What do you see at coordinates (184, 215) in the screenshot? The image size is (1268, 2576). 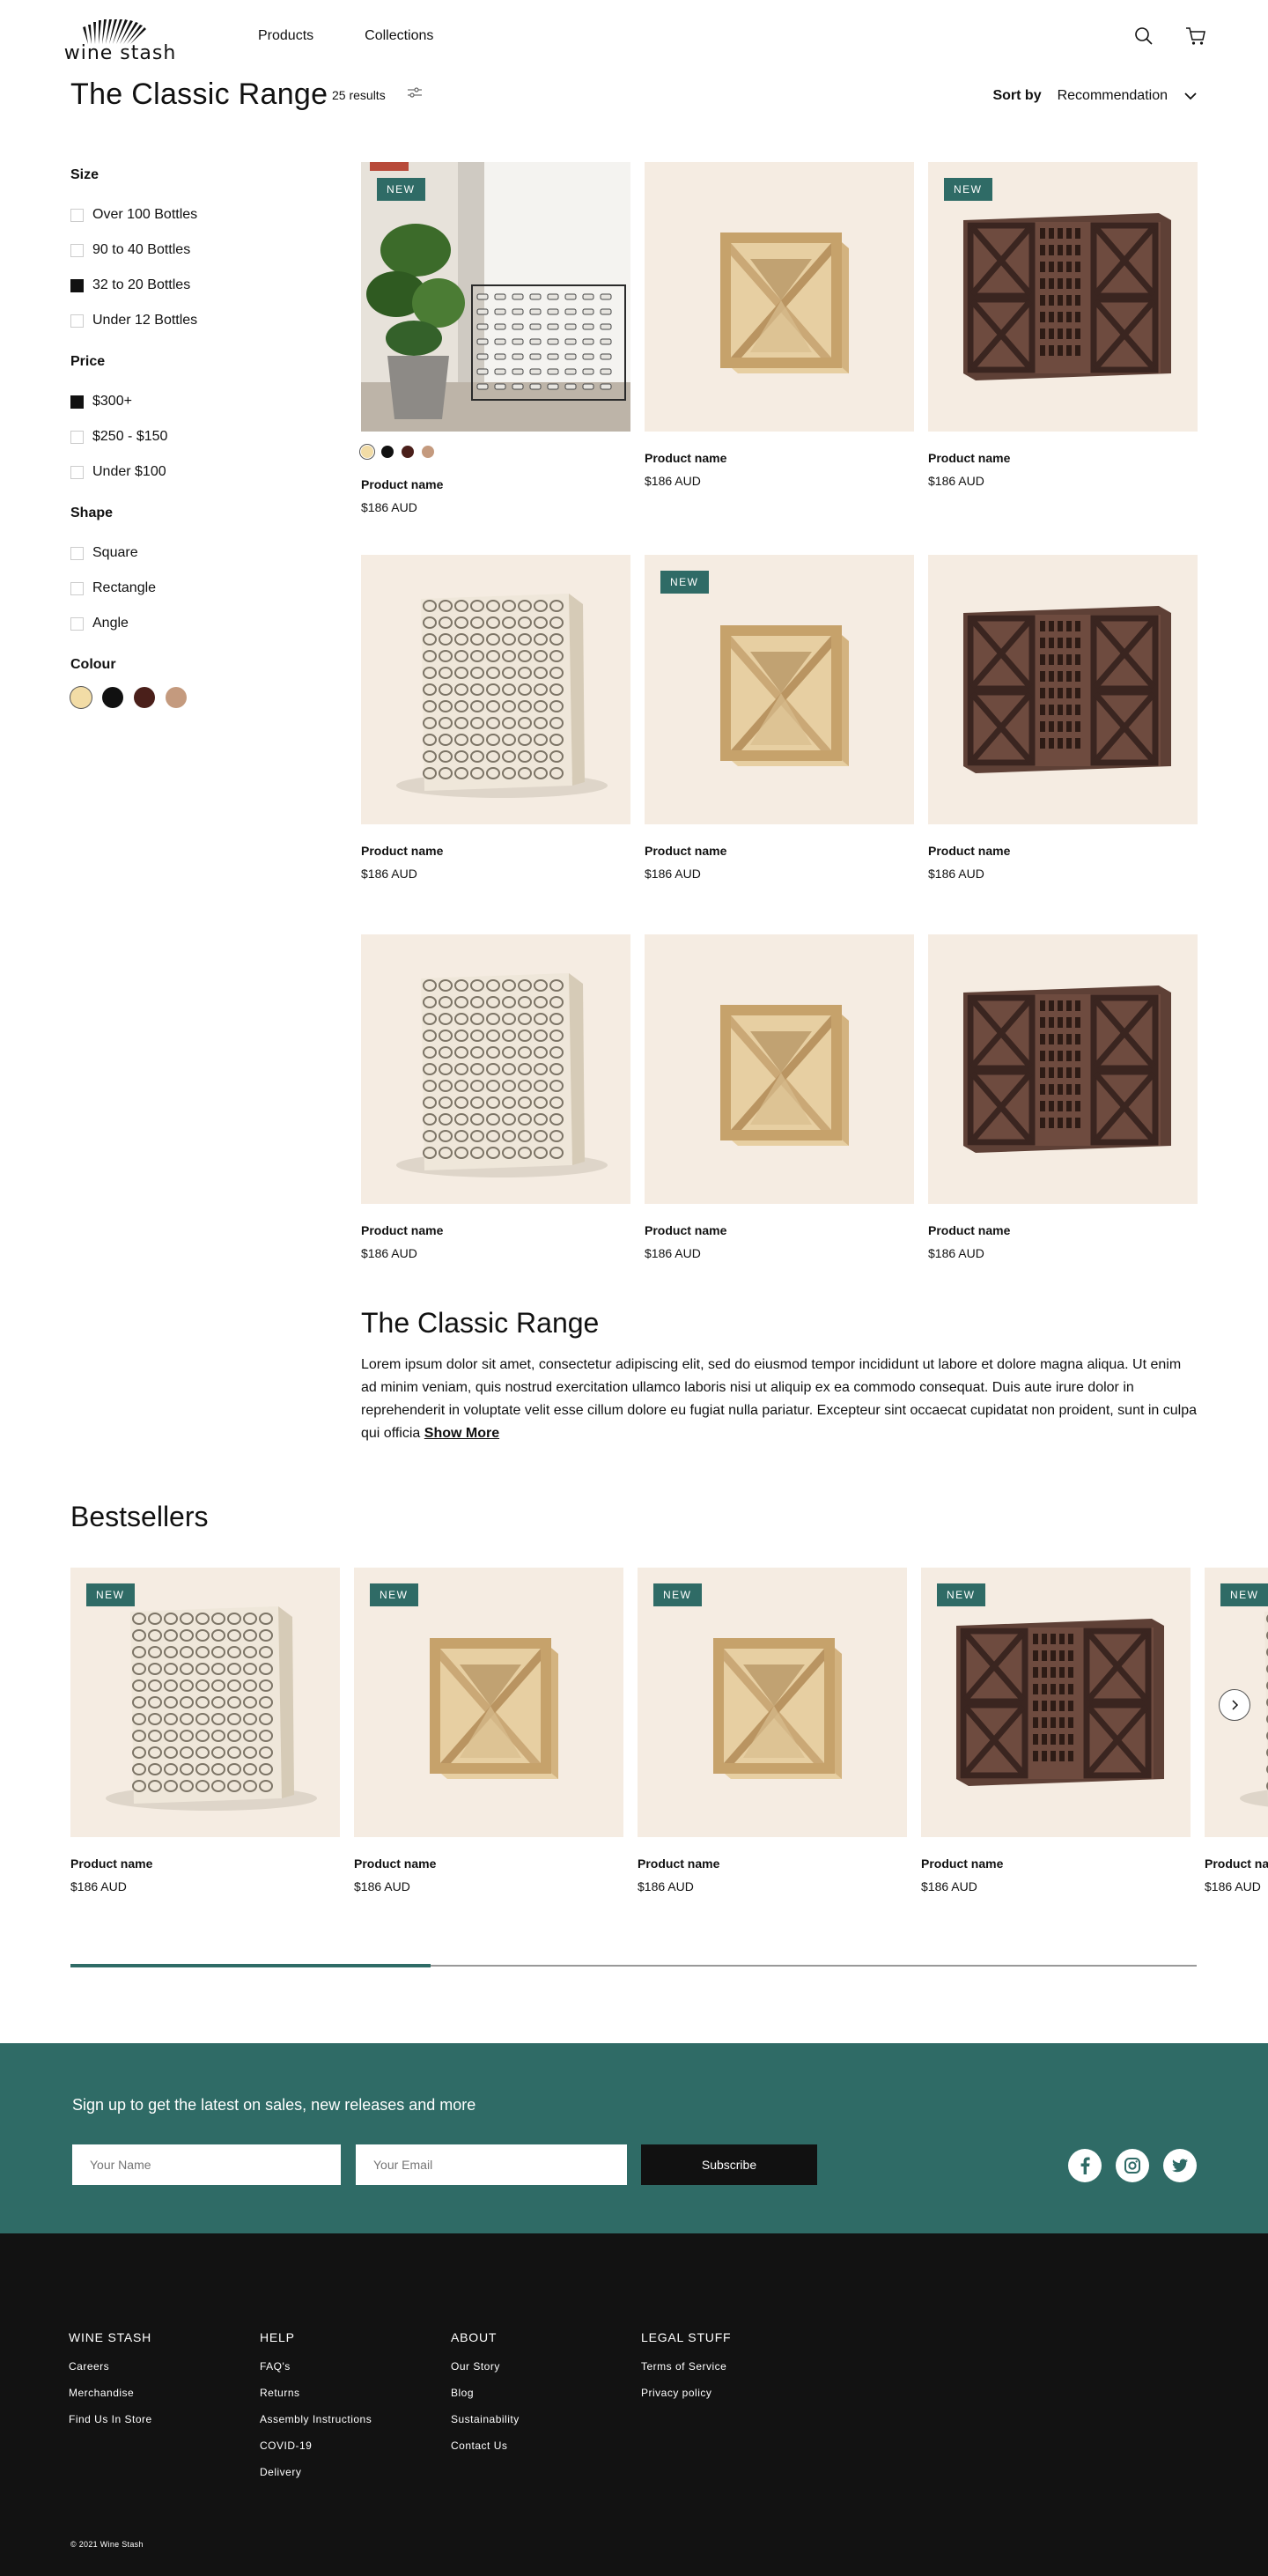 I see `filter-option: Over 100 Bottles` at bounding box center [184, 215].